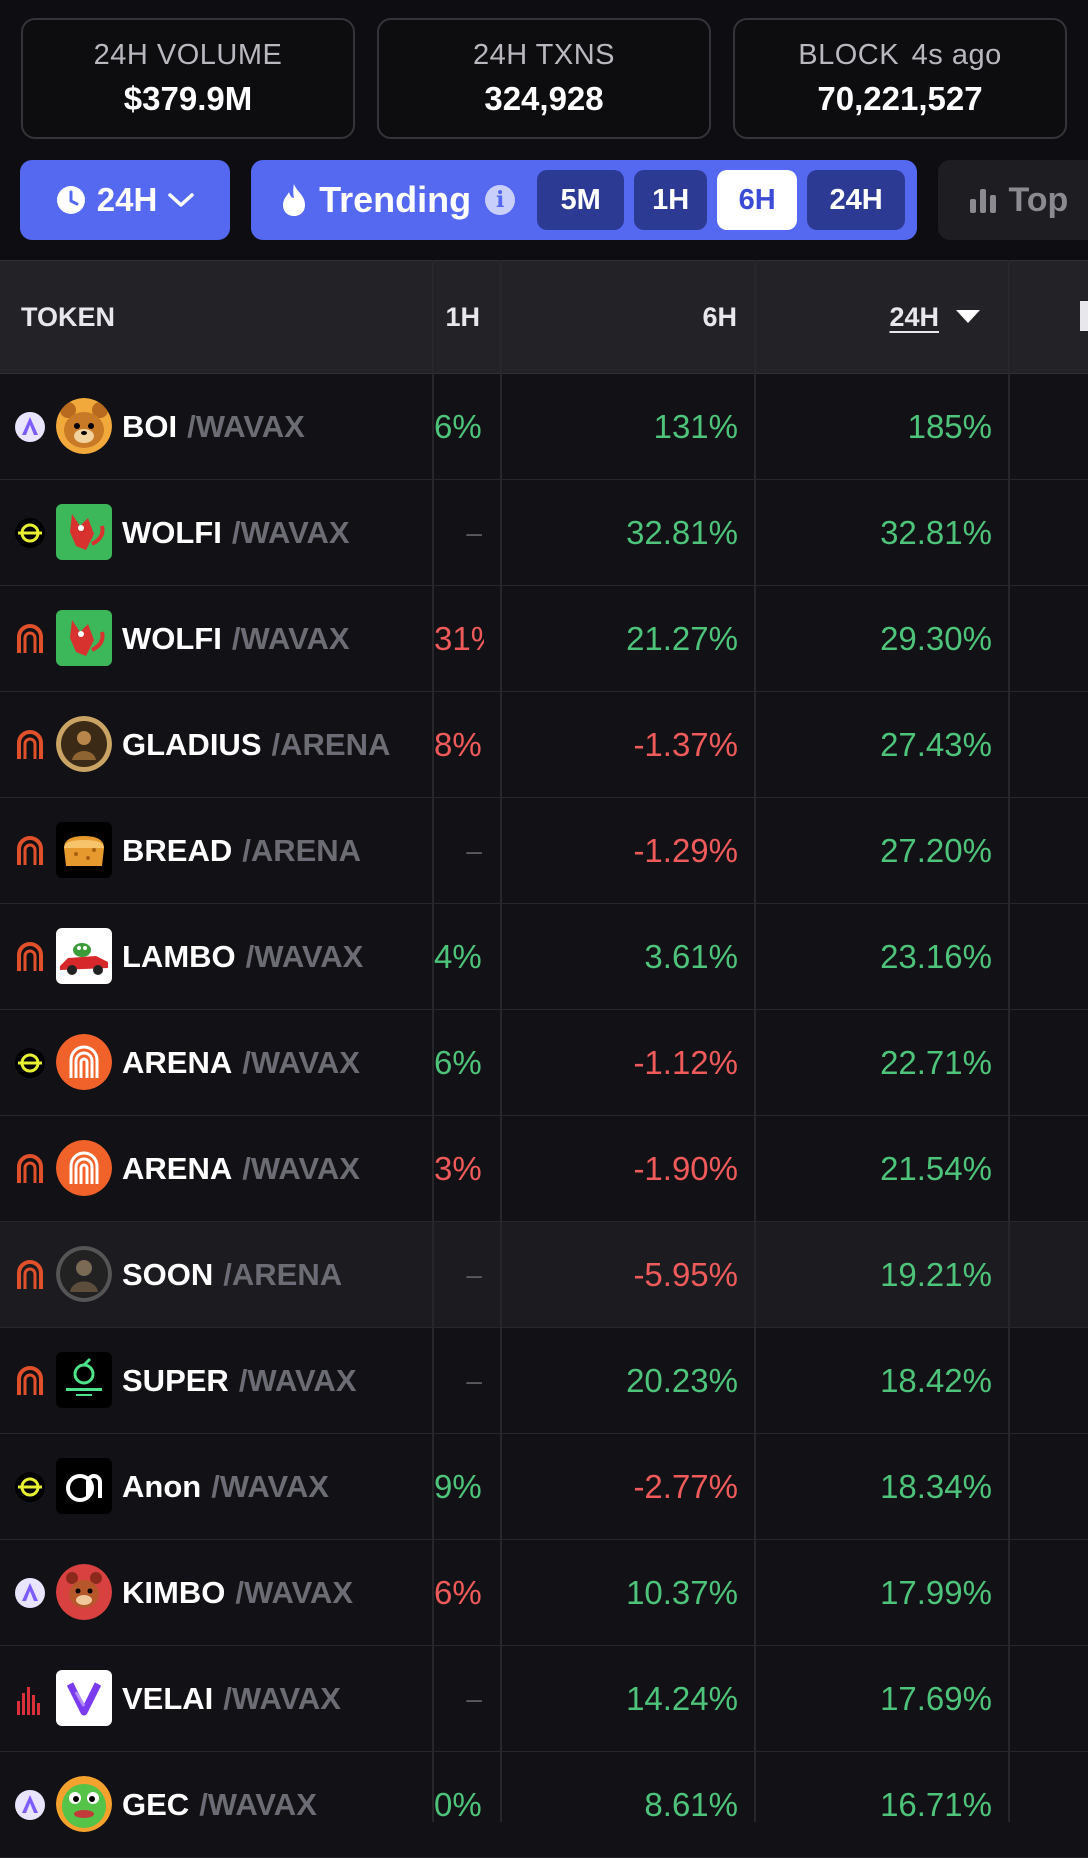 This screenshot has height=1858, width=1088. I want to click on change-1h-cell: 8%, so click(459, 744).